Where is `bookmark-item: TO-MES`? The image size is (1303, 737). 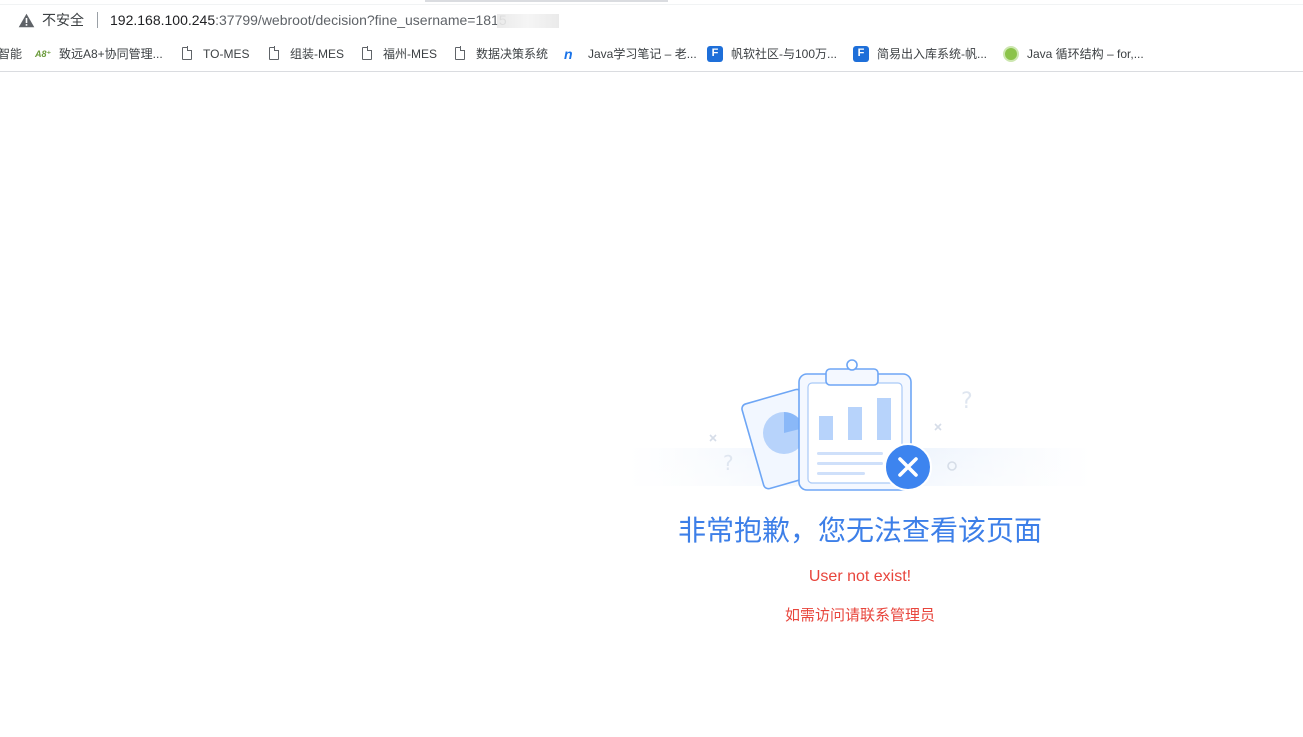 bookmark-item: TO-MES is located at coordinates (214, 53).